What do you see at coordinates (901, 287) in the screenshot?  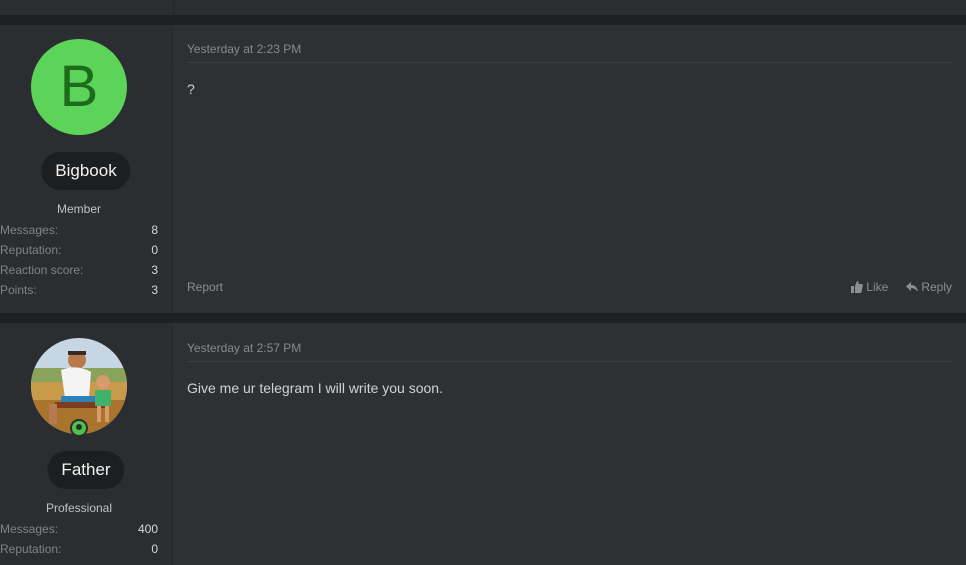 I see `post-actions: Like Reply` at bounding box center [901, 287].